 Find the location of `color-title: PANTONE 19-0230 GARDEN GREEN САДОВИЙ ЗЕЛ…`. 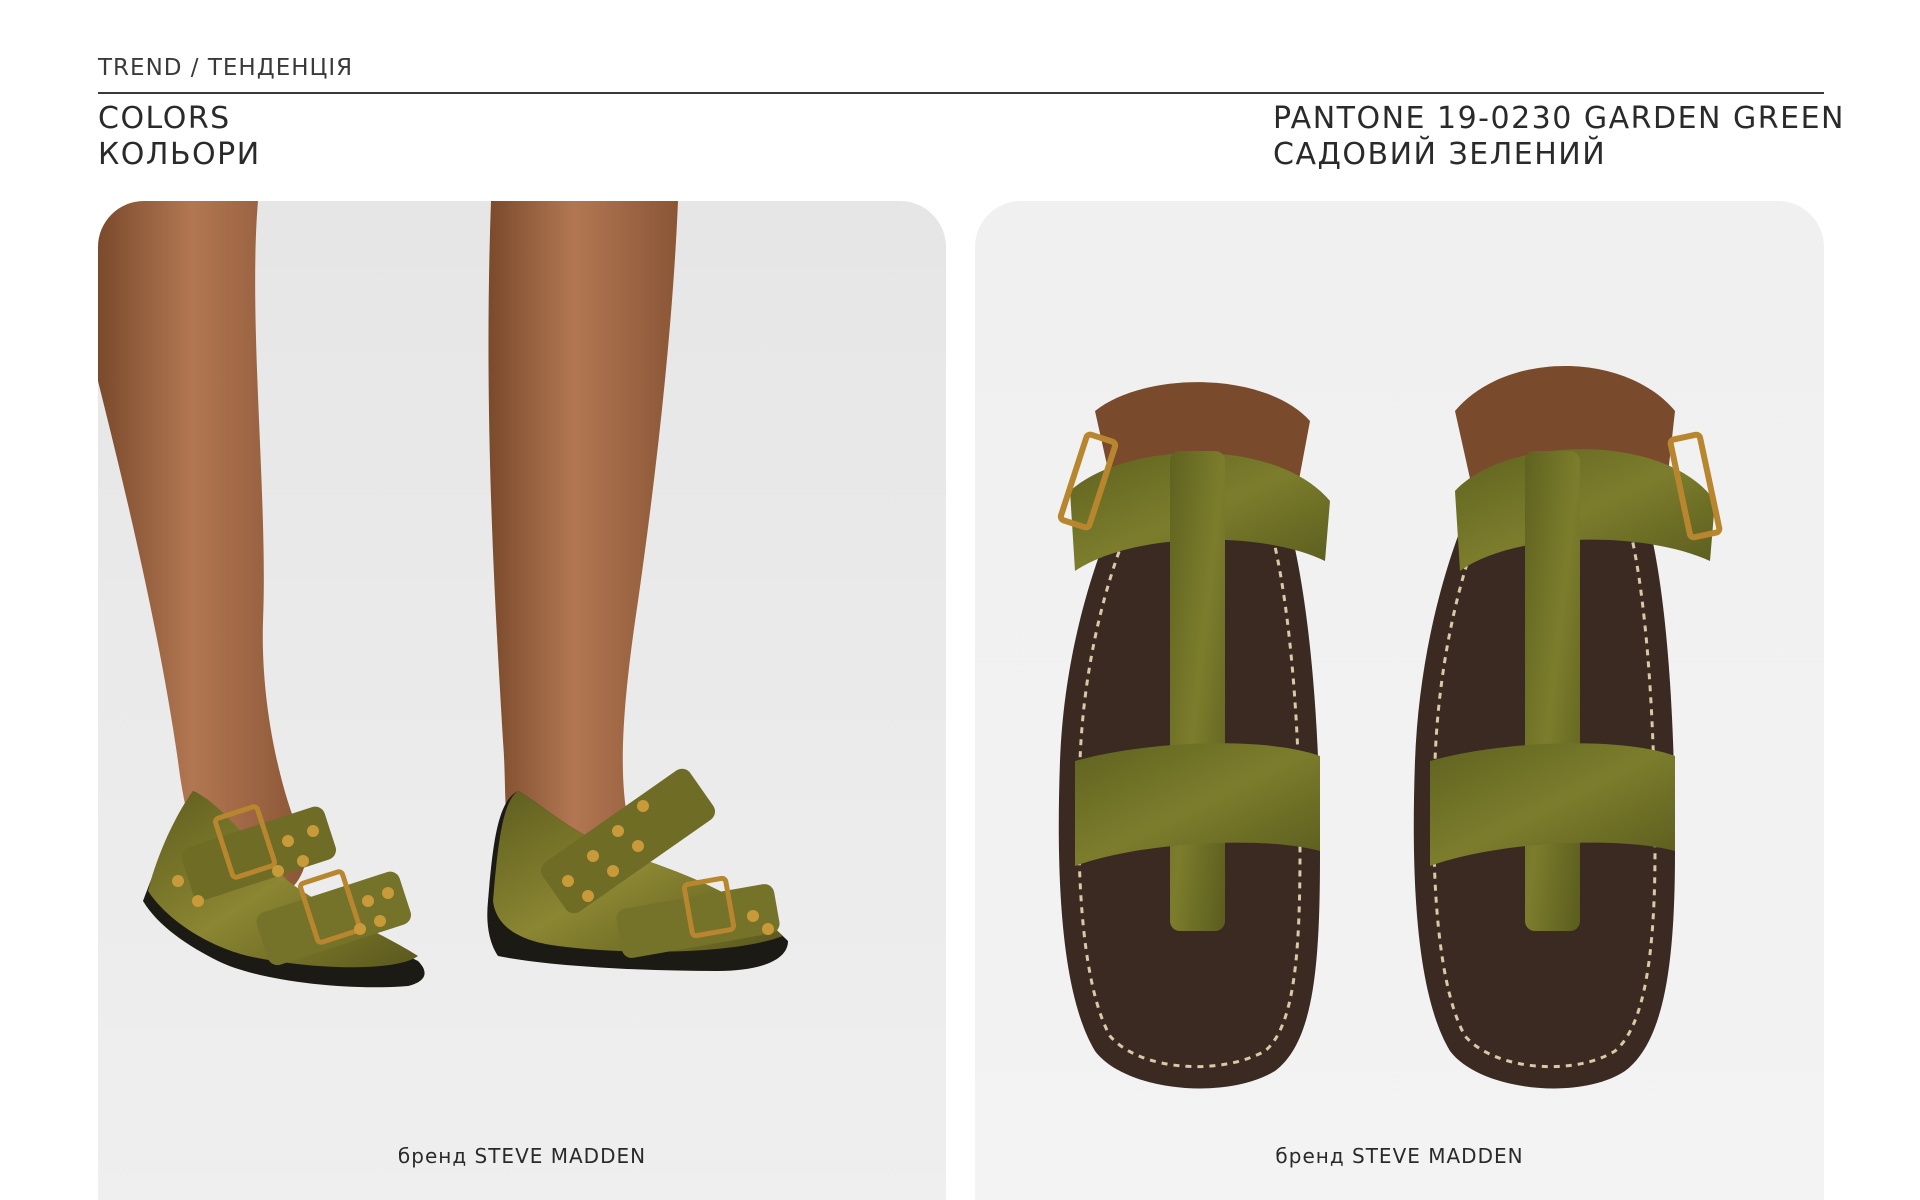

color-title: PANTONE 19-0230 GARDEN GREEN САДОВИЙ ЗЕЛ… is located at coordinates (1559, 137).